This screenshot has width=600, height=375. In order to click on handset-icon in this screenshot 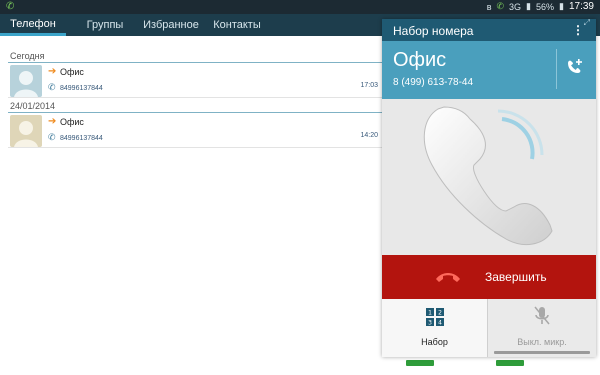, I will do `click(488, 176)`.